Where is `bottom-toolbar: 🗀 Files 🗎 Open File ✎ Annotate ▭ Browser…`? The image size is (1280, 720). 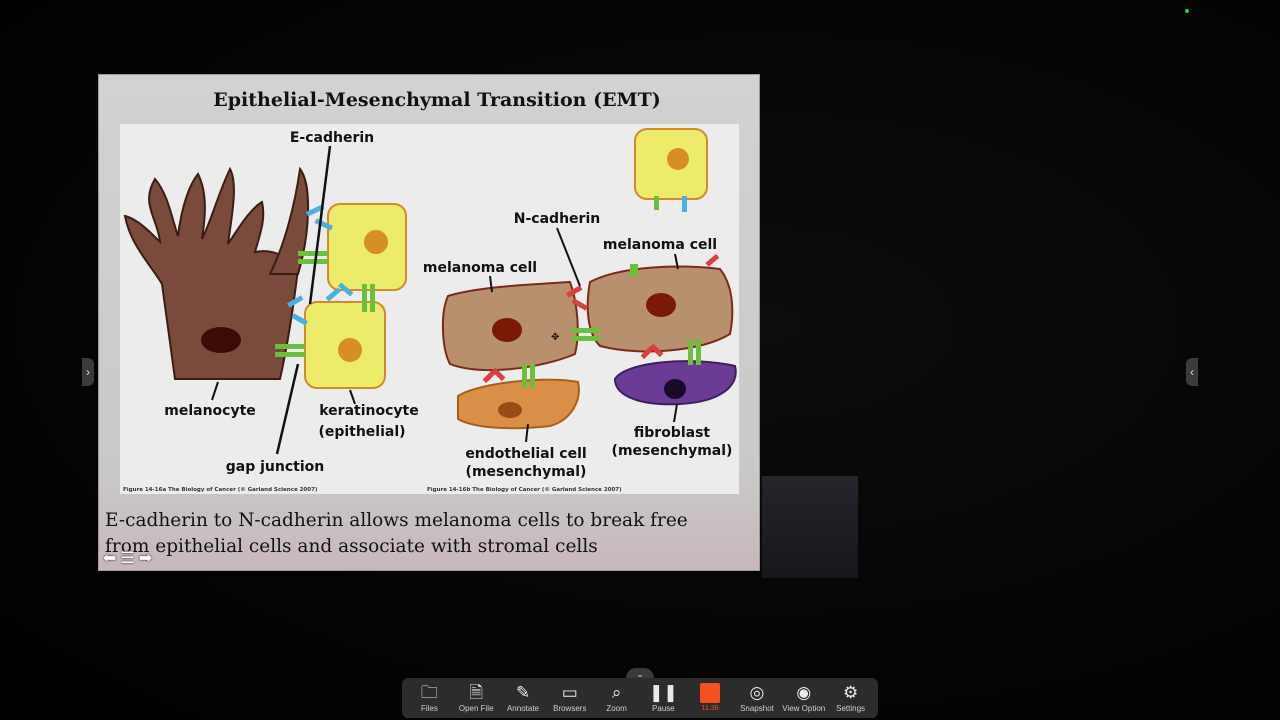 bottom-toolbar: 🗀 Files 🗎 Open File ✎ Annotate ▭ Browser… is located at coordinates (640, 698).